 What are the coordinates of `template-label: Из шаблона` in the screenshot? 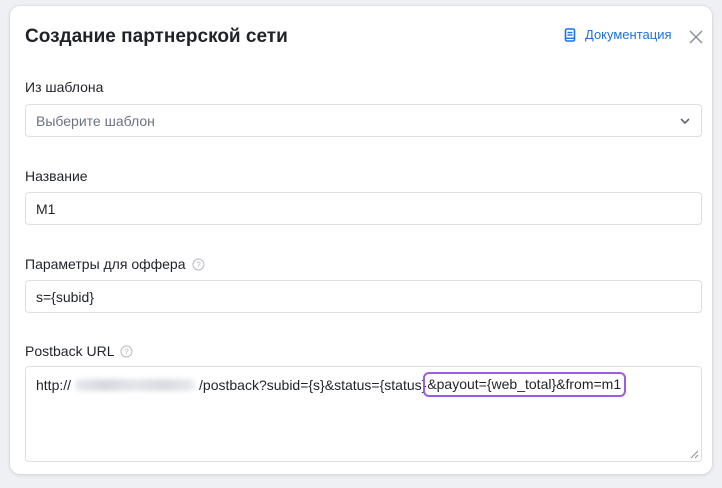 It's located at (64, 87).